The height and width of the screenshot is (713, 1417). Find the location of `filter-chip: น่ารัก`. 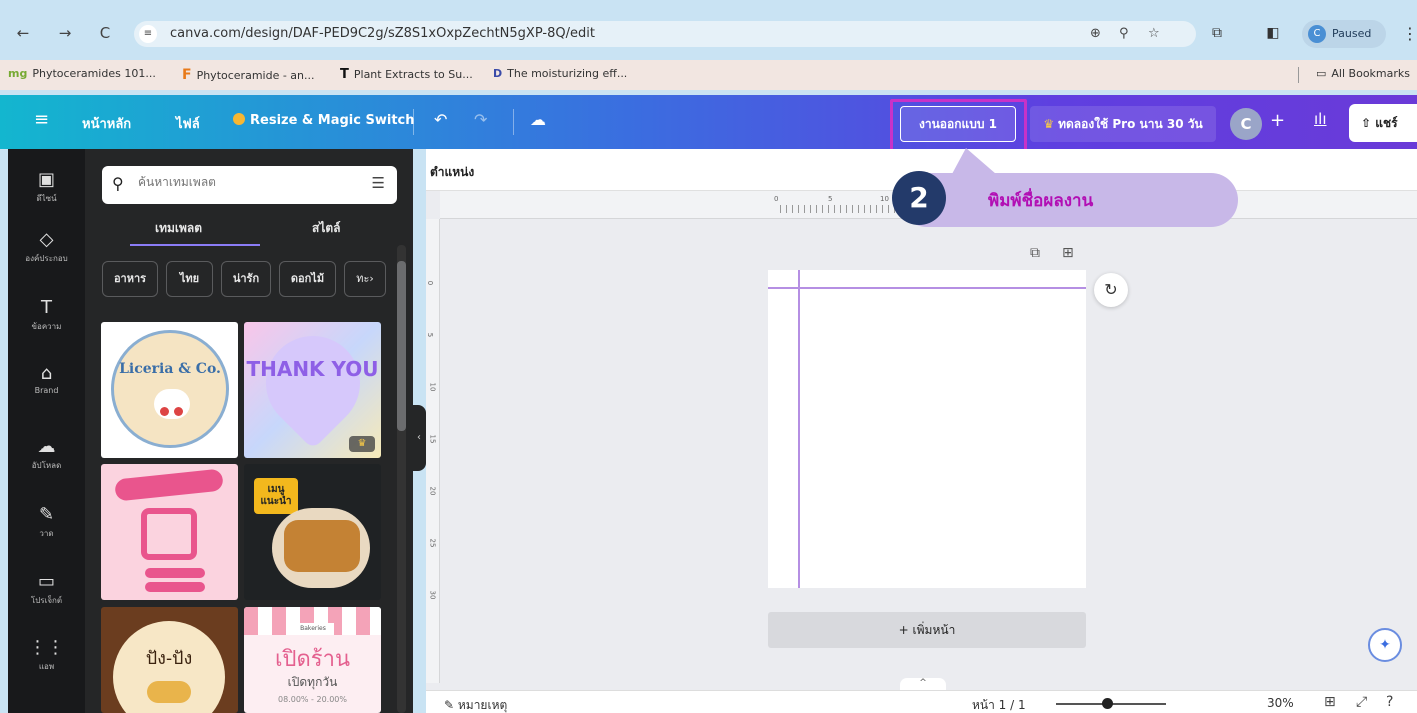

filter-chip: น่ารัก is located at coordinates (246, 279).